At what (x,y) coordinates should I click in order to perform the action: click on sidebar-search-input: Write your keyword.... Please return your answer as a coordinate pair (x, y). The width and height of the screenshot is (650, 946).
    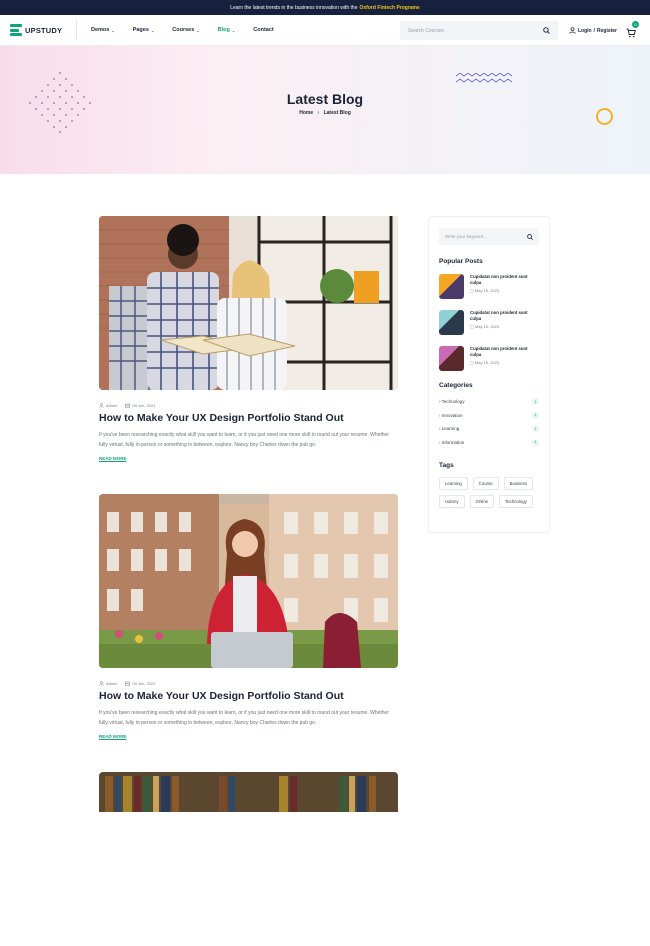
    Looking at the image, I should click on (489, 236).